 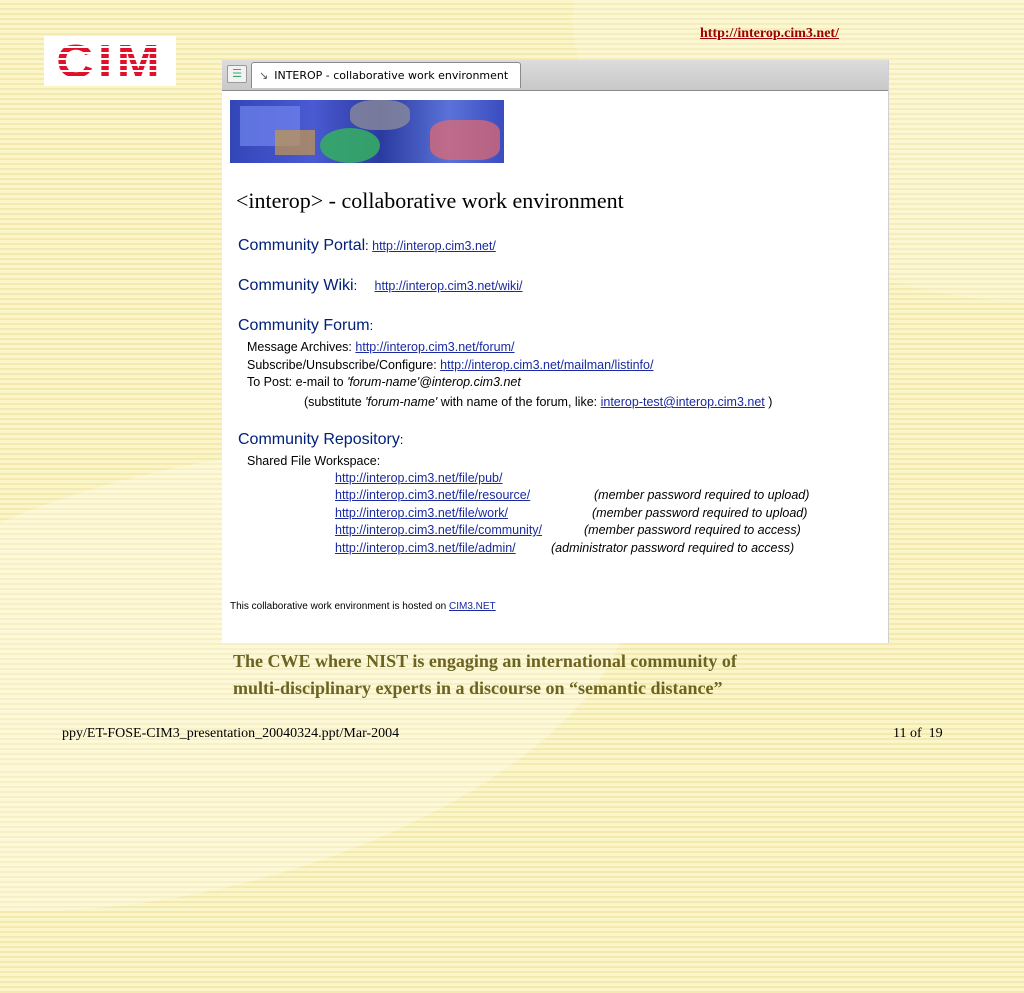 I want to click on wiki-link: http://interop.cim3.net/wiki/, so click(x=449, y=286).